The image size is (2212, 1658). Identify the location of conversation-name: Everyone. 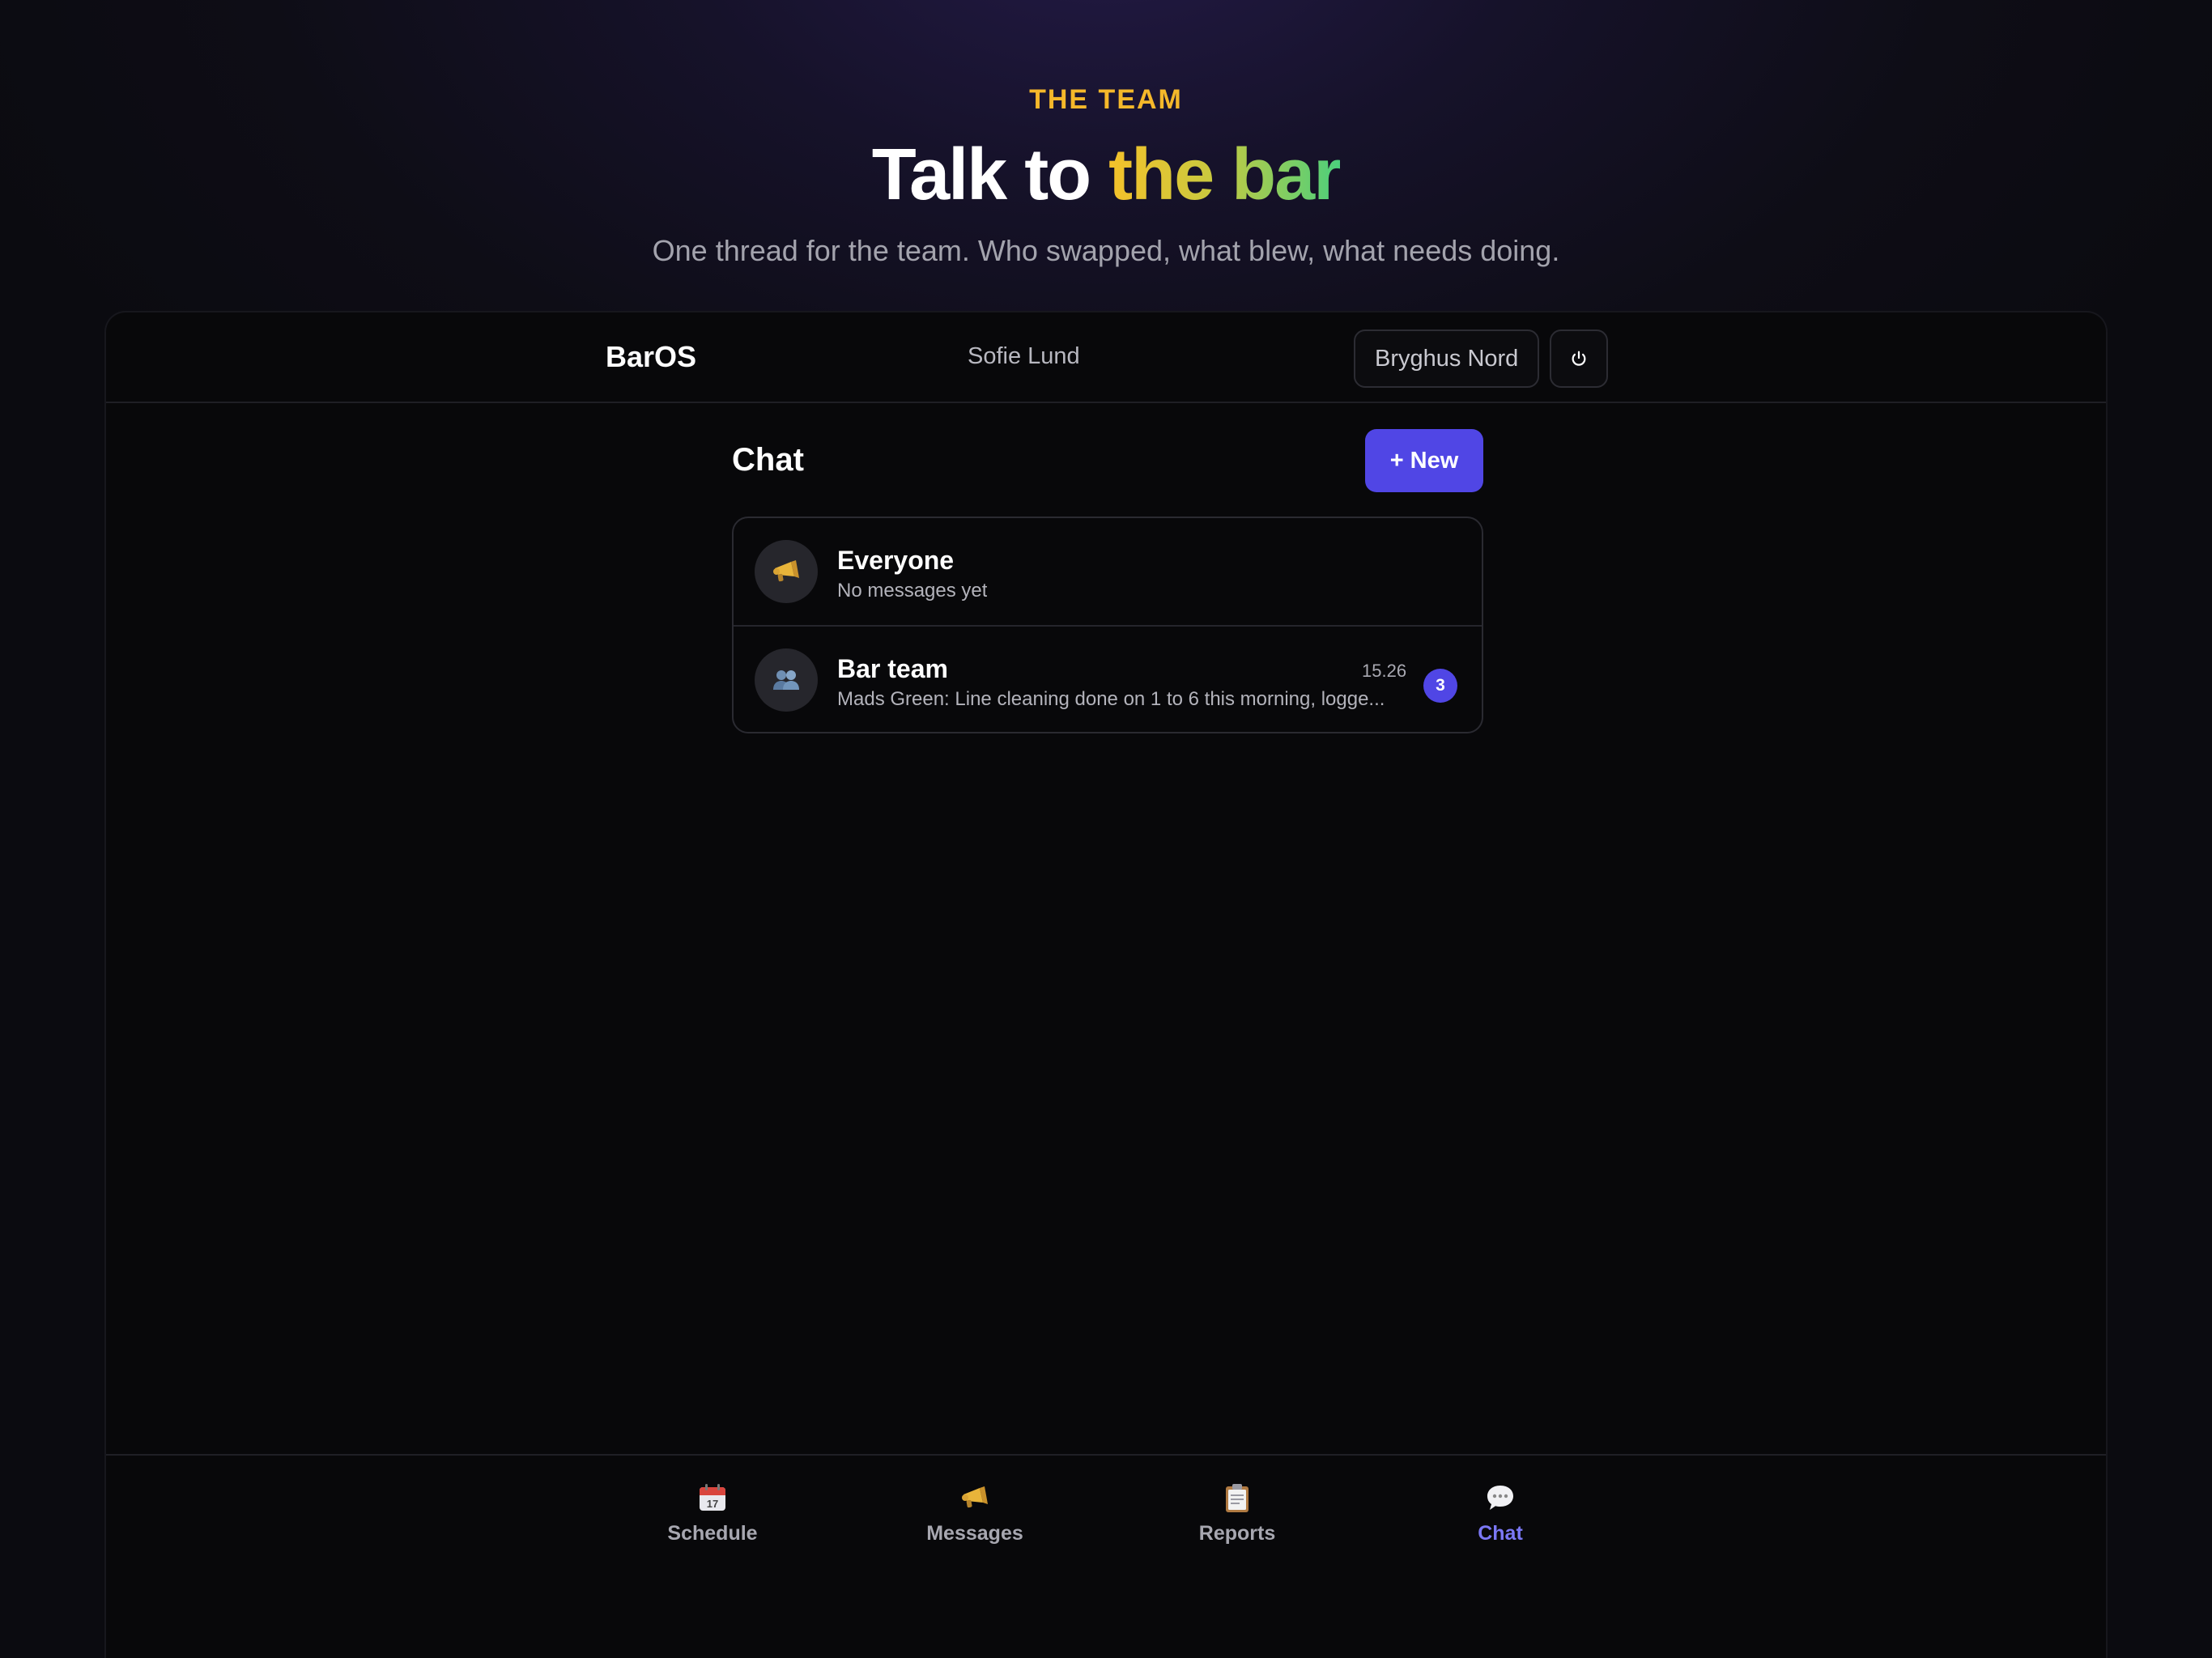
(896, 560).